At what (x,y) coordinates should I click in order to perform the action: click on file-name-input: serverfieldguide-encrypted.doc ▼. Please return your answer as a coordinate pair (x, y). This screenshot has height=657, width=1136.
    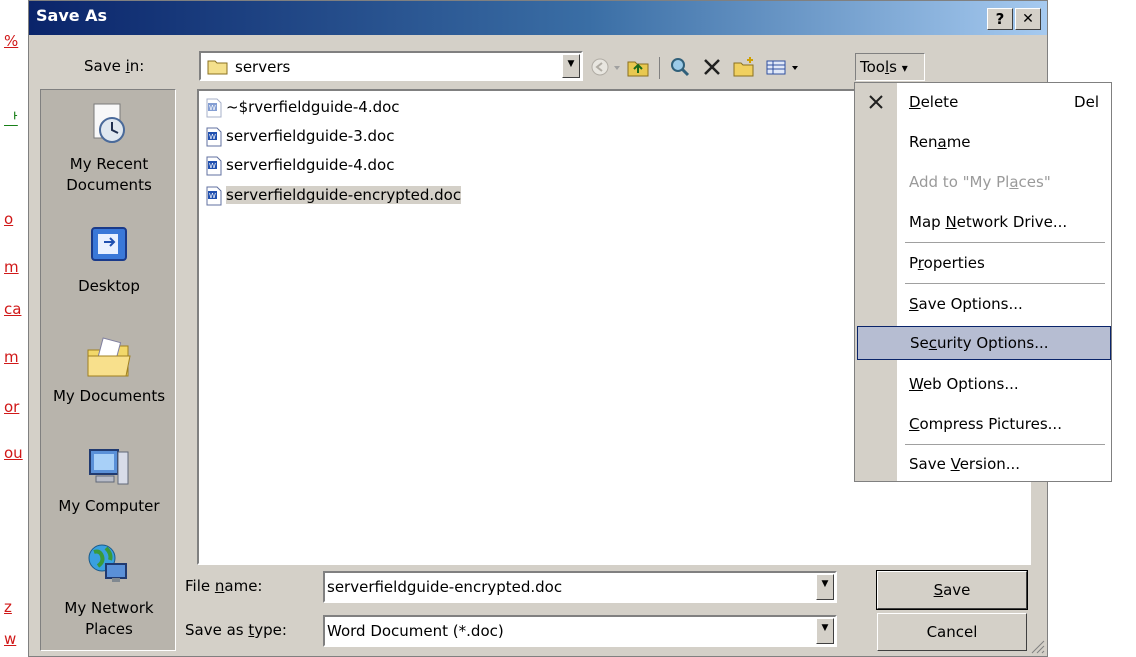
    Looking at the image, I should click on (580, 587).